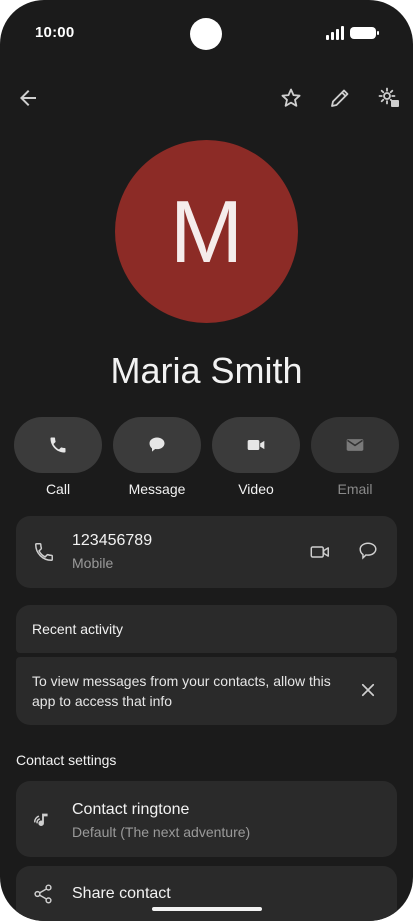 The width and height of the screenshot is (413, 921). I want to click on call-label: Call, so click(58, 489).